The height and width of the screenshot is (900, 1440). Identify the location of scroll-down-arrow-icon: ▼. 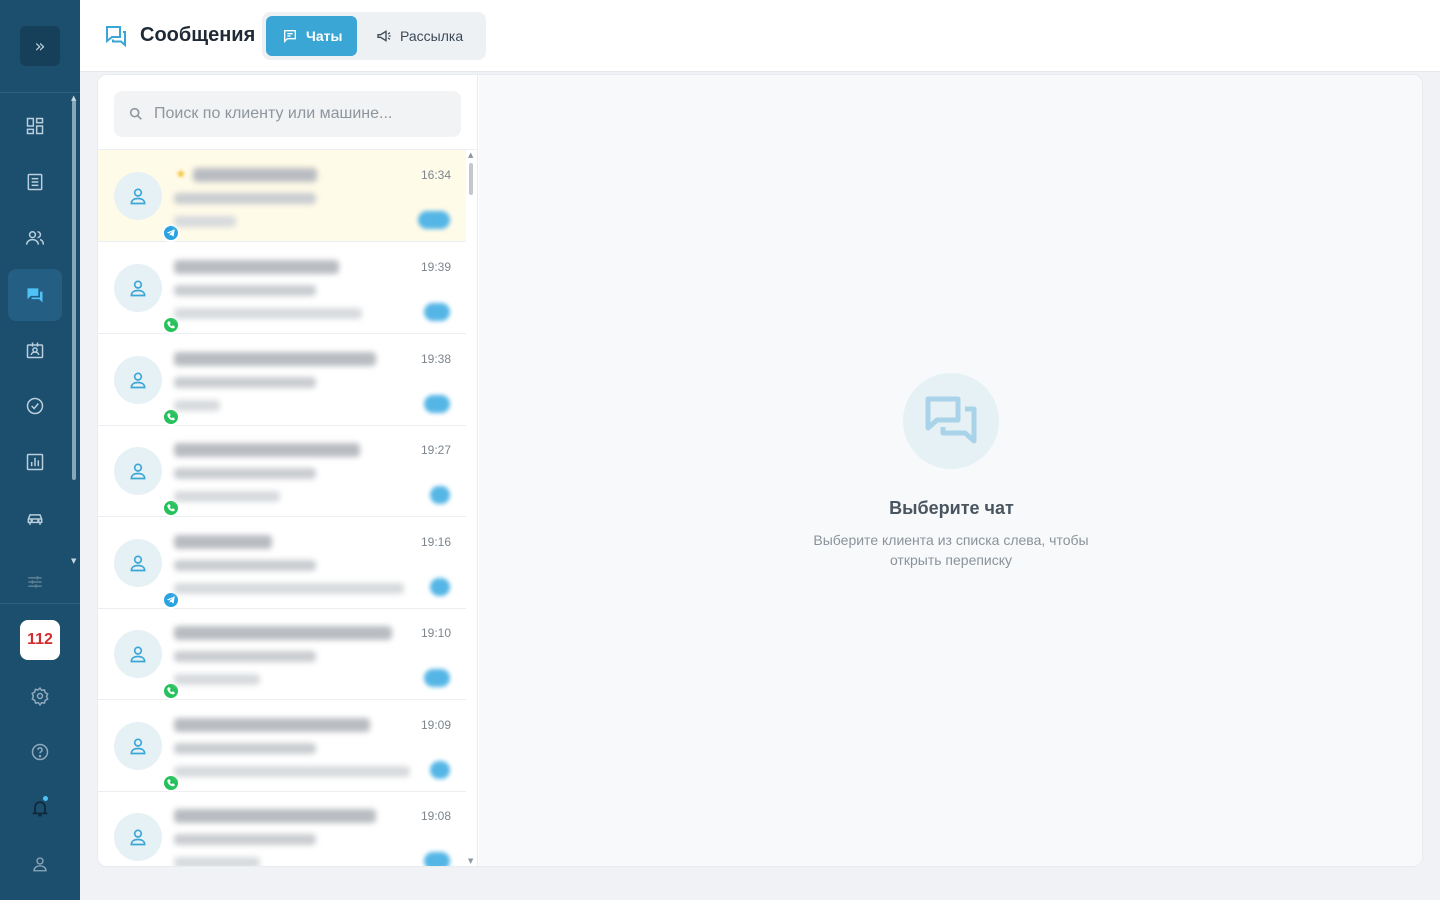
(73, 561).